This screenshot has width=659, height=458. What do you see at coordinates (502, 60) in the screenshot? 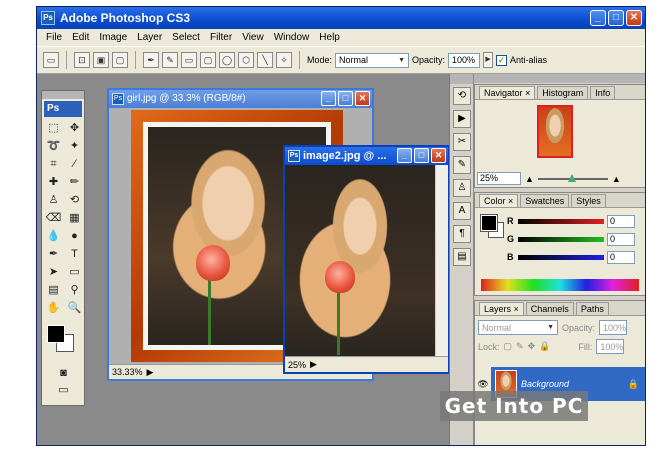
I see `antialias-checkbox: ✓` at bounding box center [502, 60].